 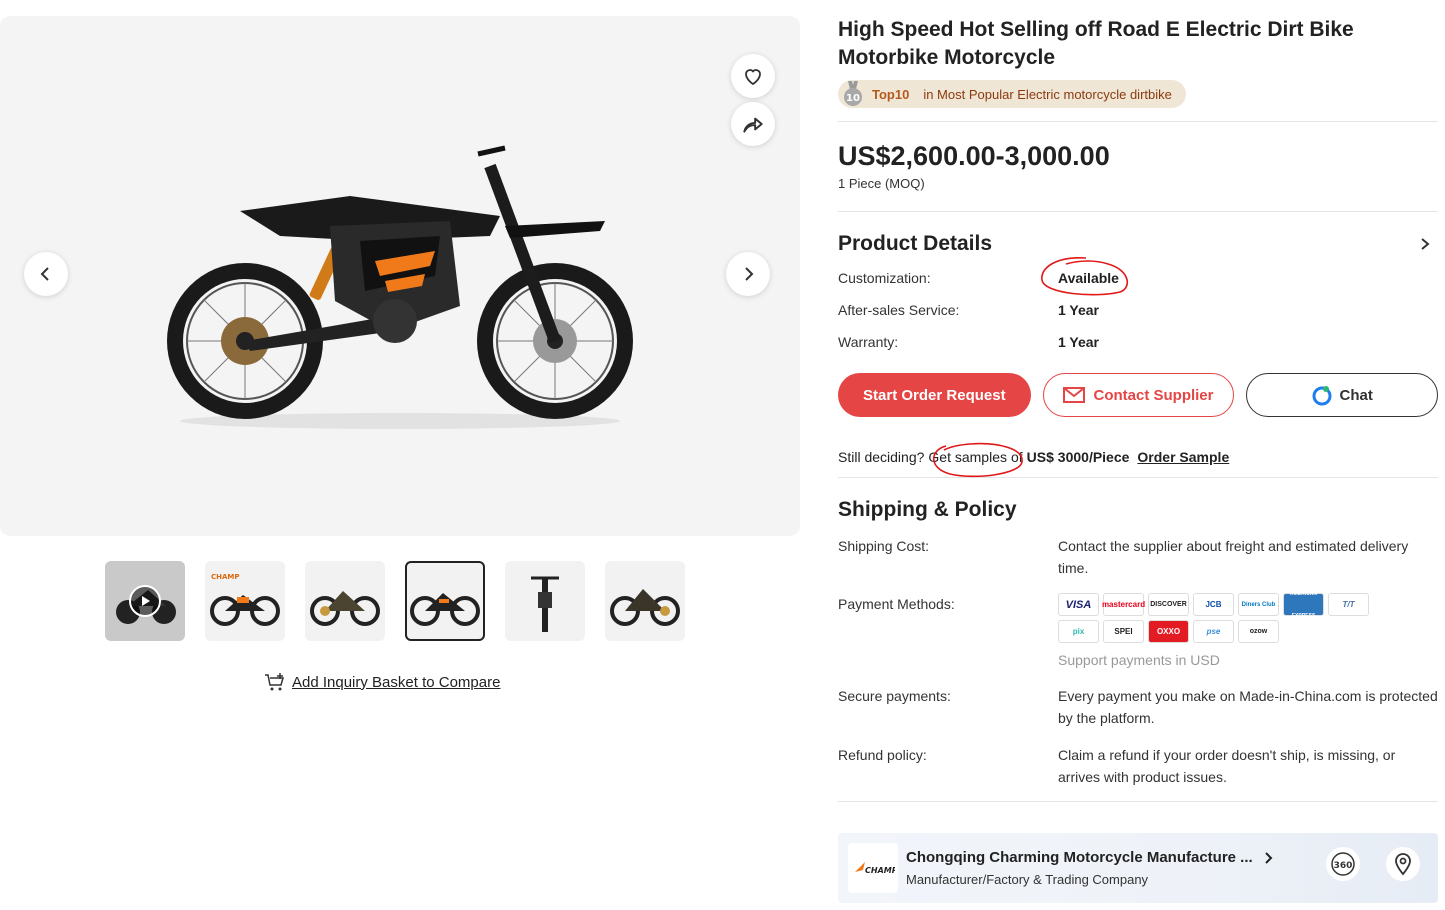 What do you see at coordinates (1078, 457) in the screenshot?
I see `sample-price: US$ 3000/Piece` at bounding box center [1078, 457].